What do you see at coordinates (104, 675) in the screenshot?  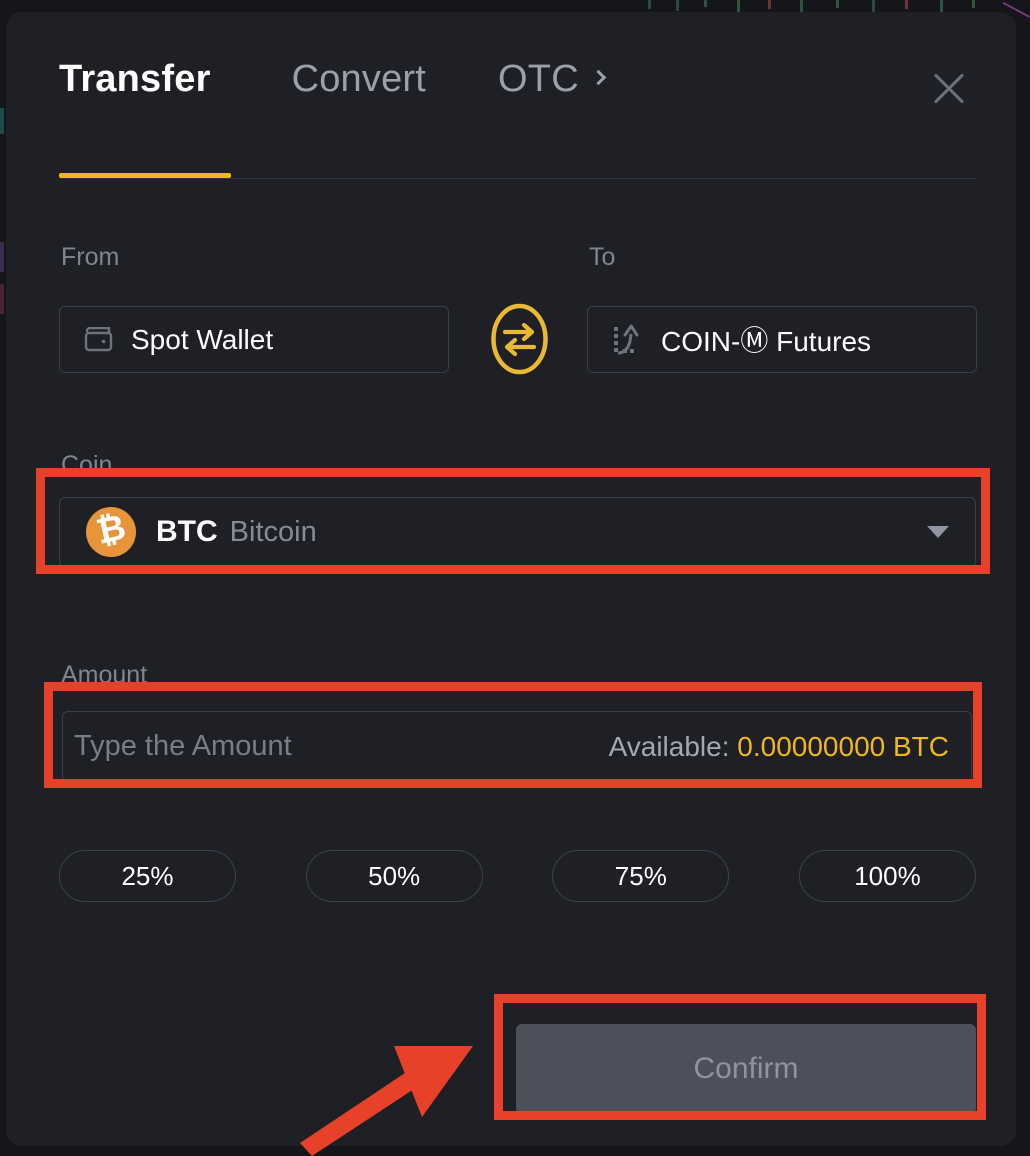 I see `amount-label: Amount` at bounding box center [104, 675].